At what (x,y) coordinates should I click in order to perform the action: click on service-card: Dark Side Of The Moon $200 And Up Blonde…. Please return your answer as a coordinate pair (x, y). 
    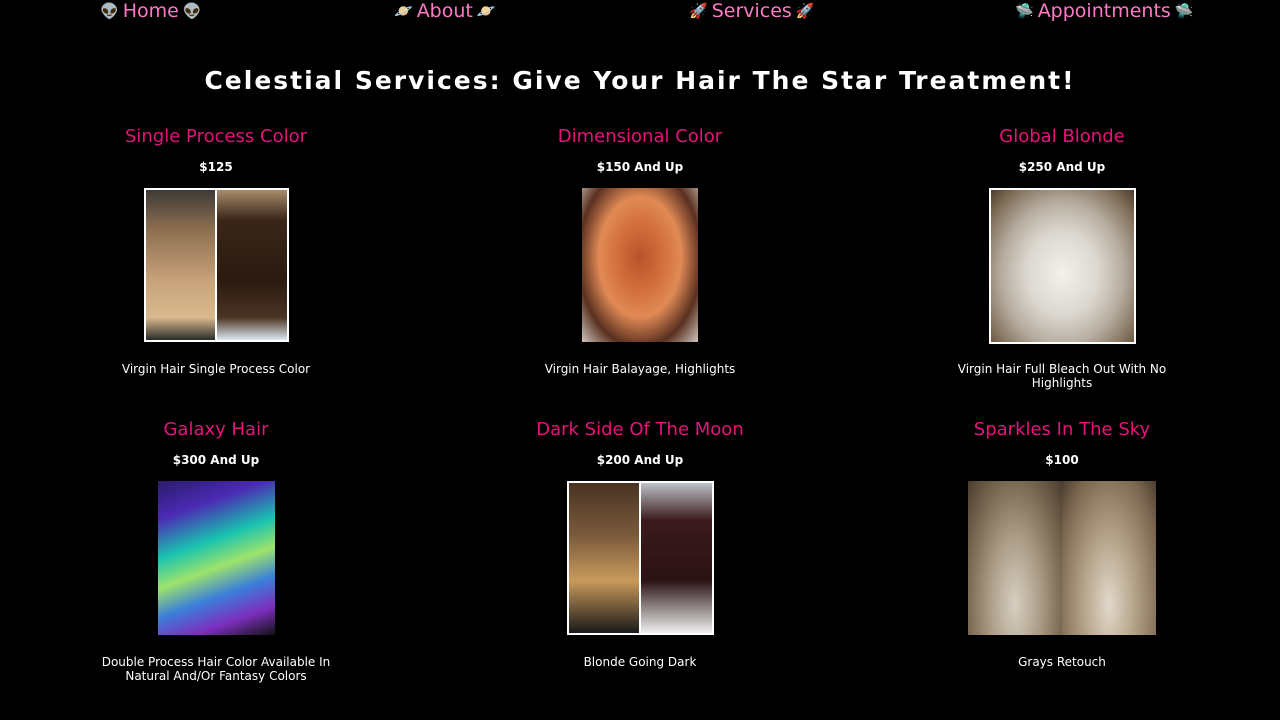
    Looking at the image, I should click on (640, 544).